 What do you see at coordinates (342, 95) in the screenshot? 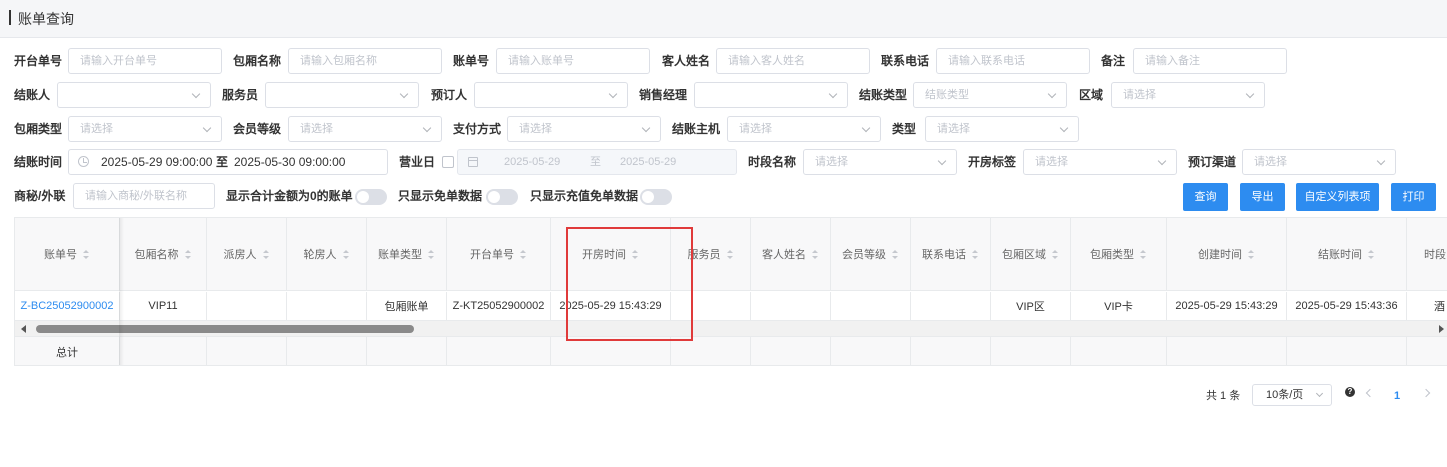
I see `waiter-select` at bounding box center [342, 95].